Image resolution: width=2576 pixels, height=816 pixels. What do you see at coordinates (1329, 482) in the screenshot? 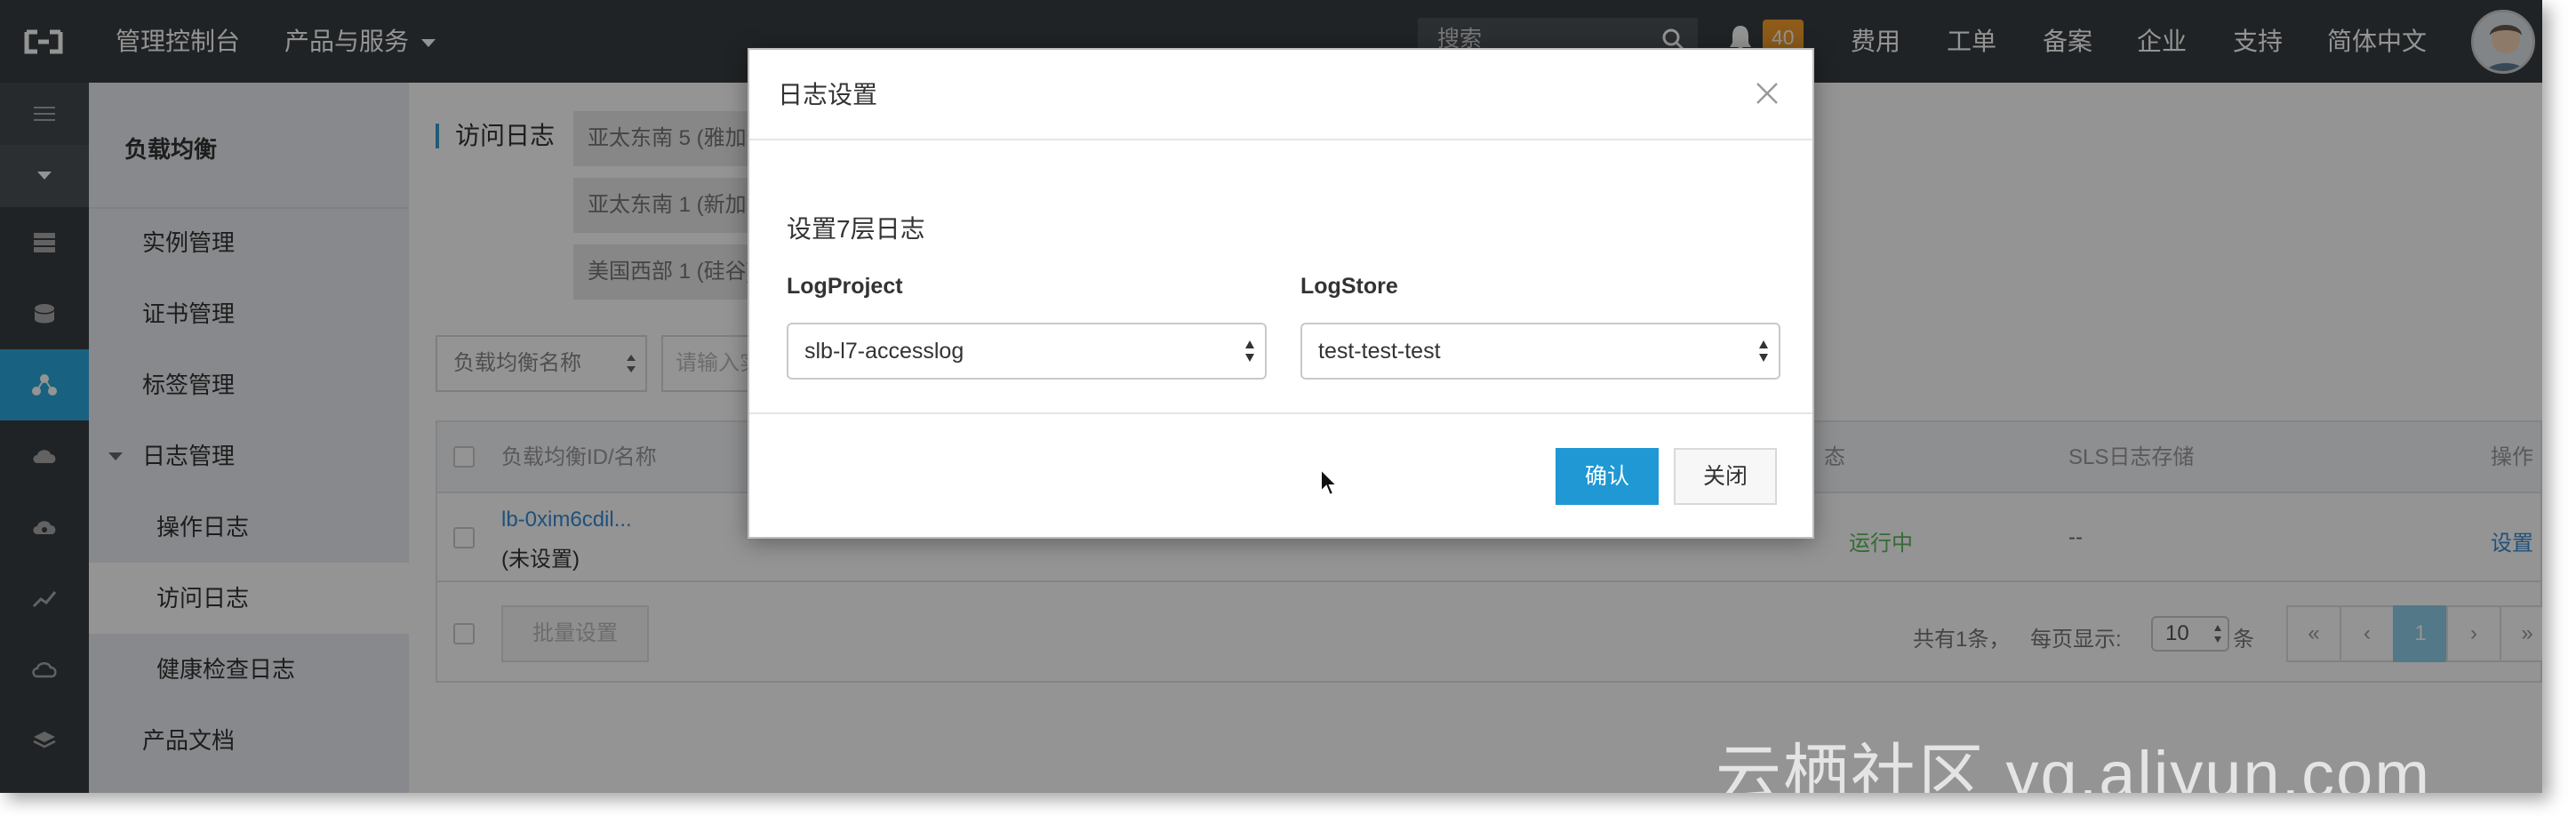
I see `mouse-cursor-icon` at bounding box center [1329, 482].